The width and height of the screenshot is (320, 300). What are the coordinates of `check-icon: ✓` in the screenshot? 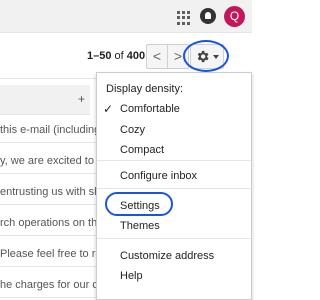 It's located at (108, 109).